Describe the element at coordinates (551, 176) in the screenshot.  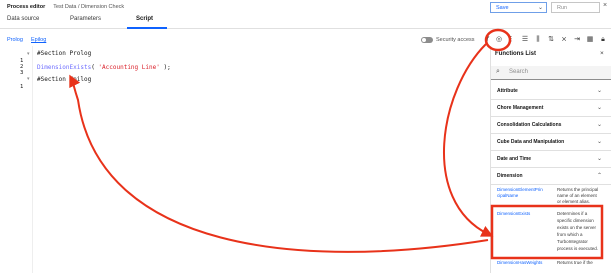
I see `category-dimension: Dimension ⌃` at that location.